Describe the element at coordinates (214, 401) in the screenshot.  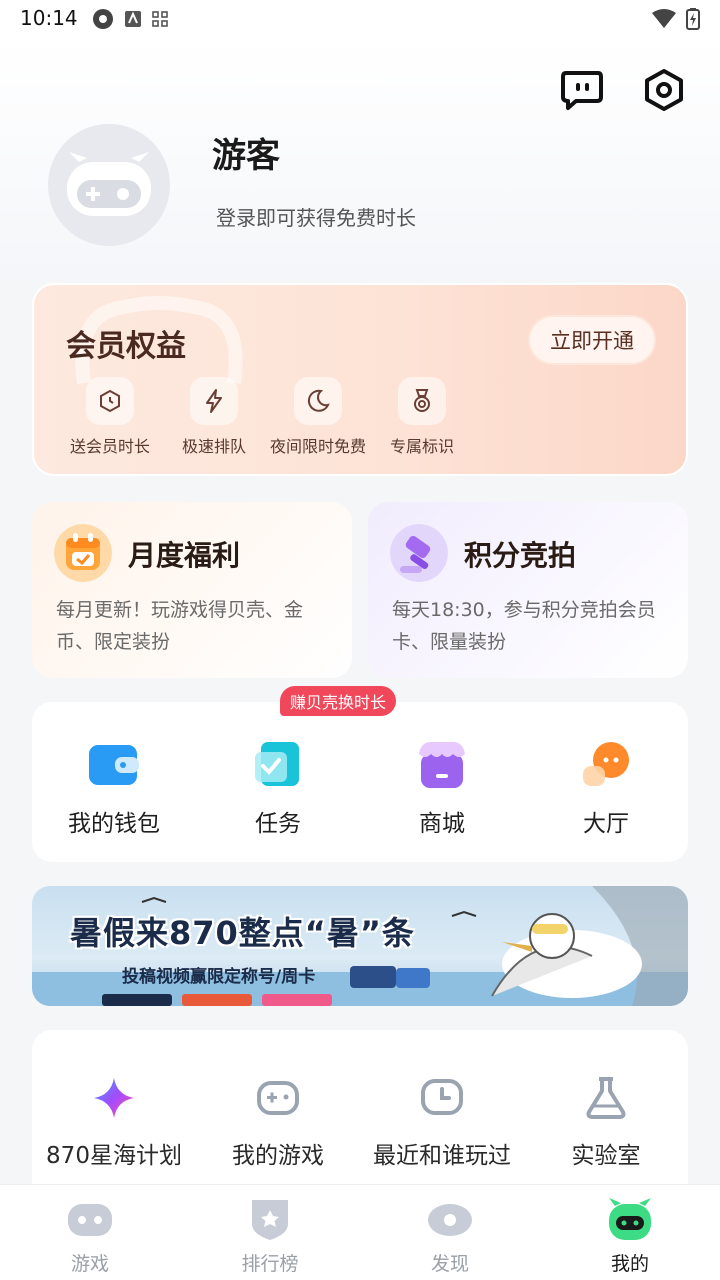
I see `lightning-icon` at that location.